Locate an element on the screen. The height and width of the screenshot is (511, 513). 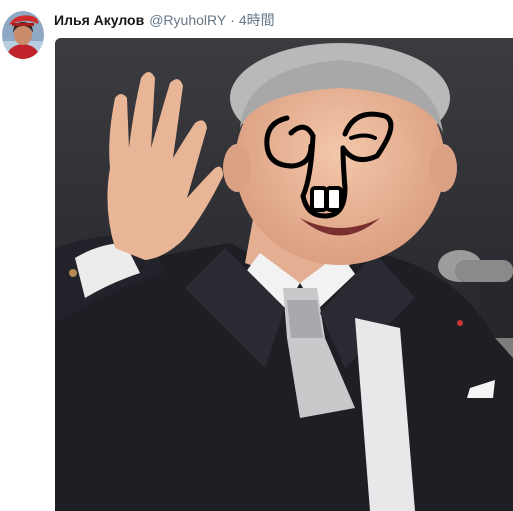
timestamp-link: 4時間 is located at coordinates (257, 20).